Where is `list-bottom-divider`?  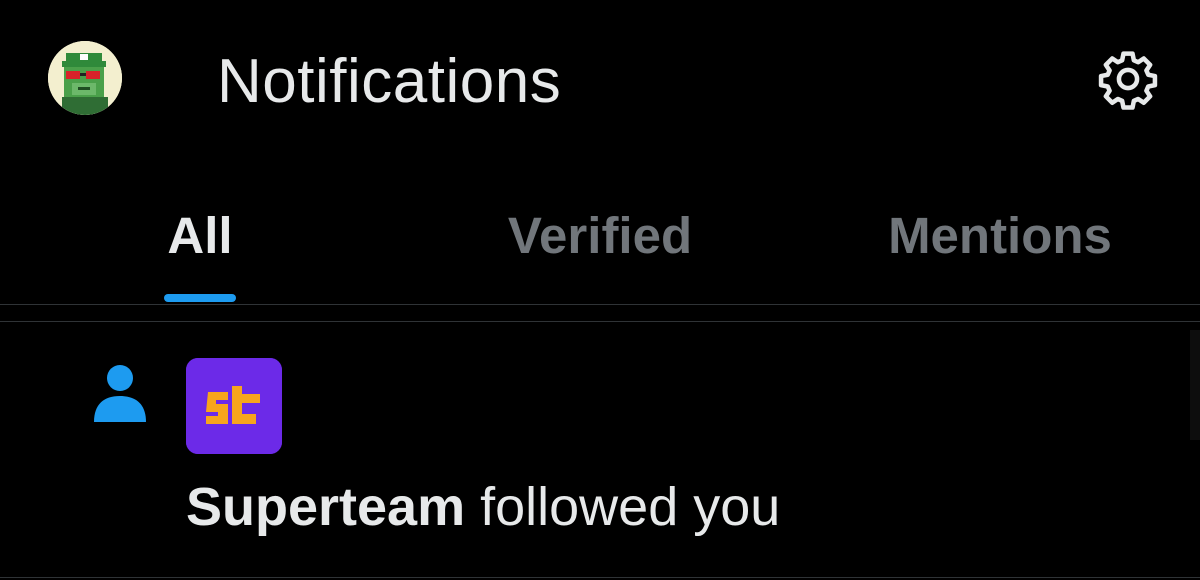 list-bottom-divider is located at coordinates (600, 577).